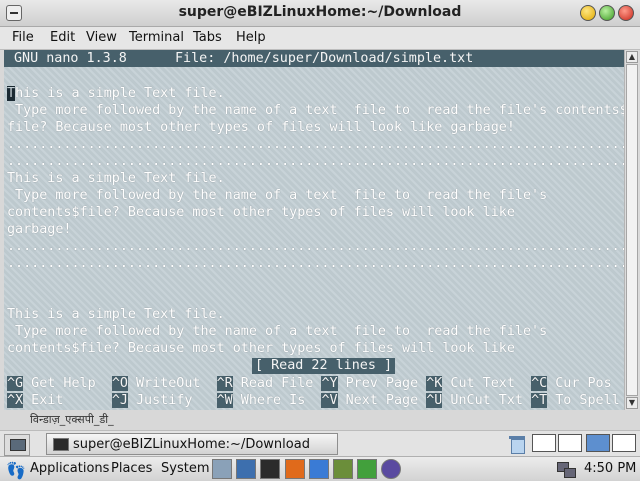 Image resolution: width=640 pixels, height=481 pixels. Describe the element at coordinates (185, 468) in the screenshot. I see `panel-menu-system: System` at that location.